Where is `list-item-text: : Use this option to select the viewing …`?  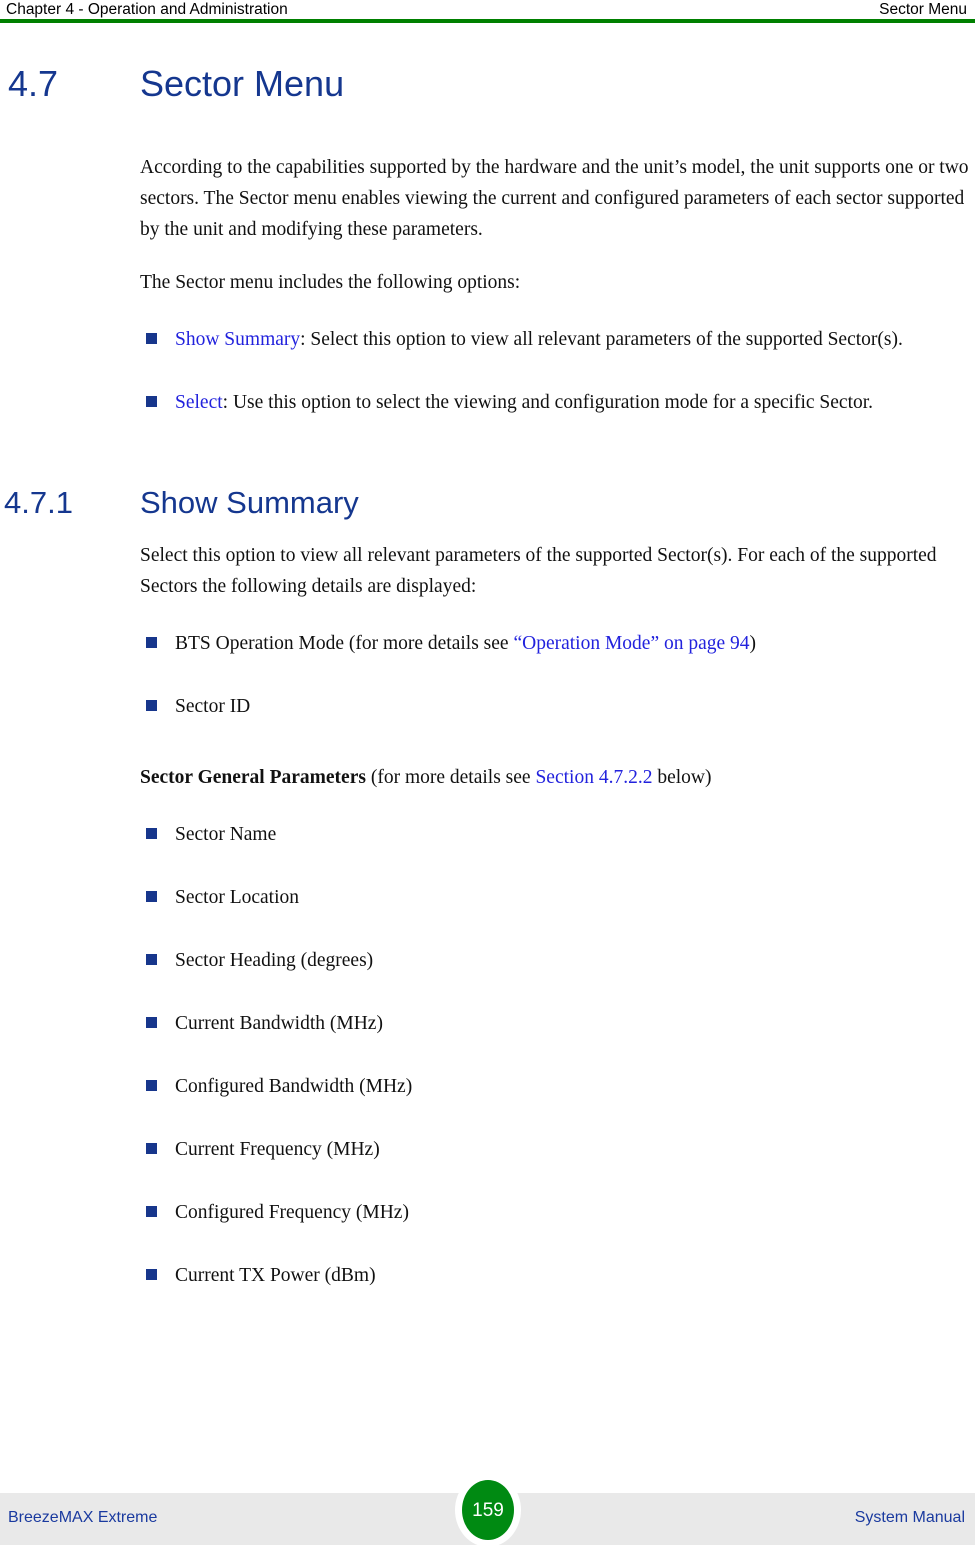 list-item-text: : Use this option to select the viewing … is located at coordinates (548, 402).